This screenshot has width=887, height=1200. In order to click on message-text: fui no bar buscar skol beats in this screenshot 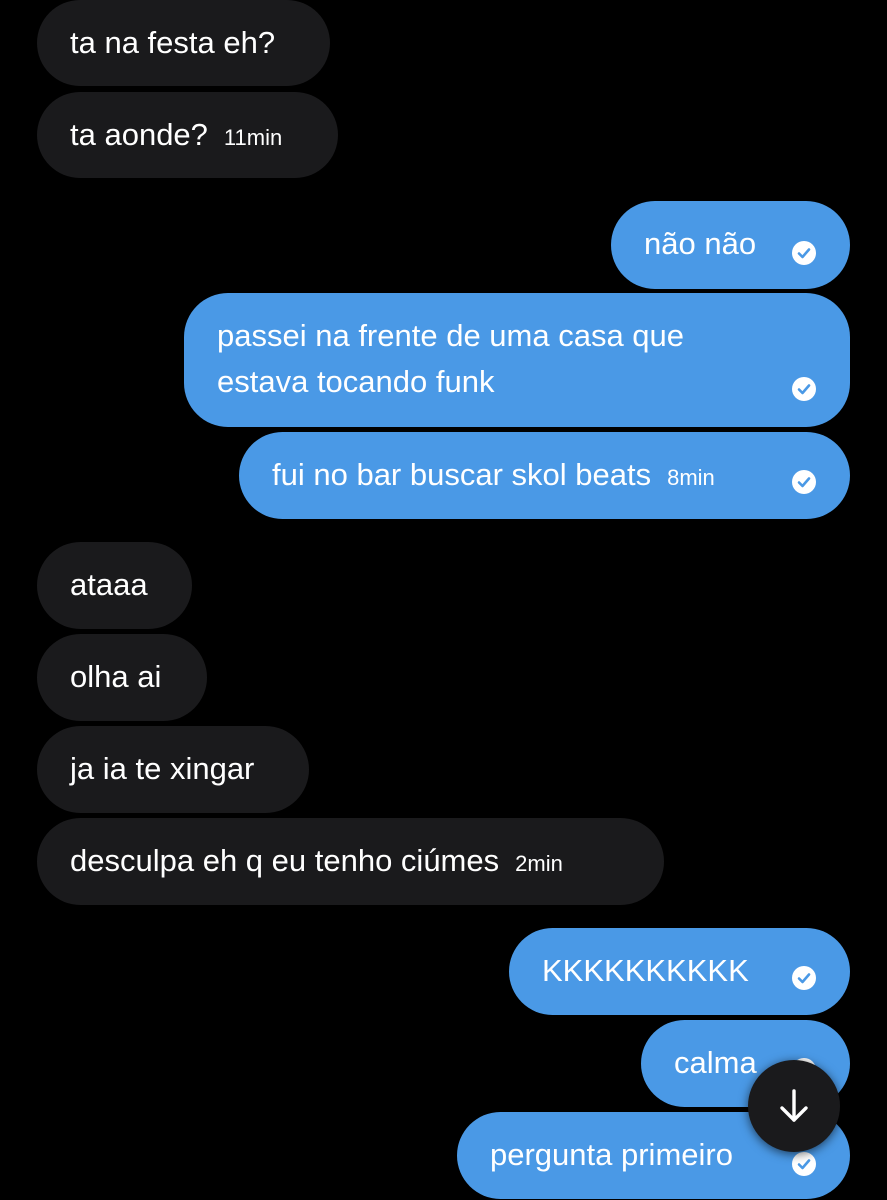, I will do `click(462, 474)`.